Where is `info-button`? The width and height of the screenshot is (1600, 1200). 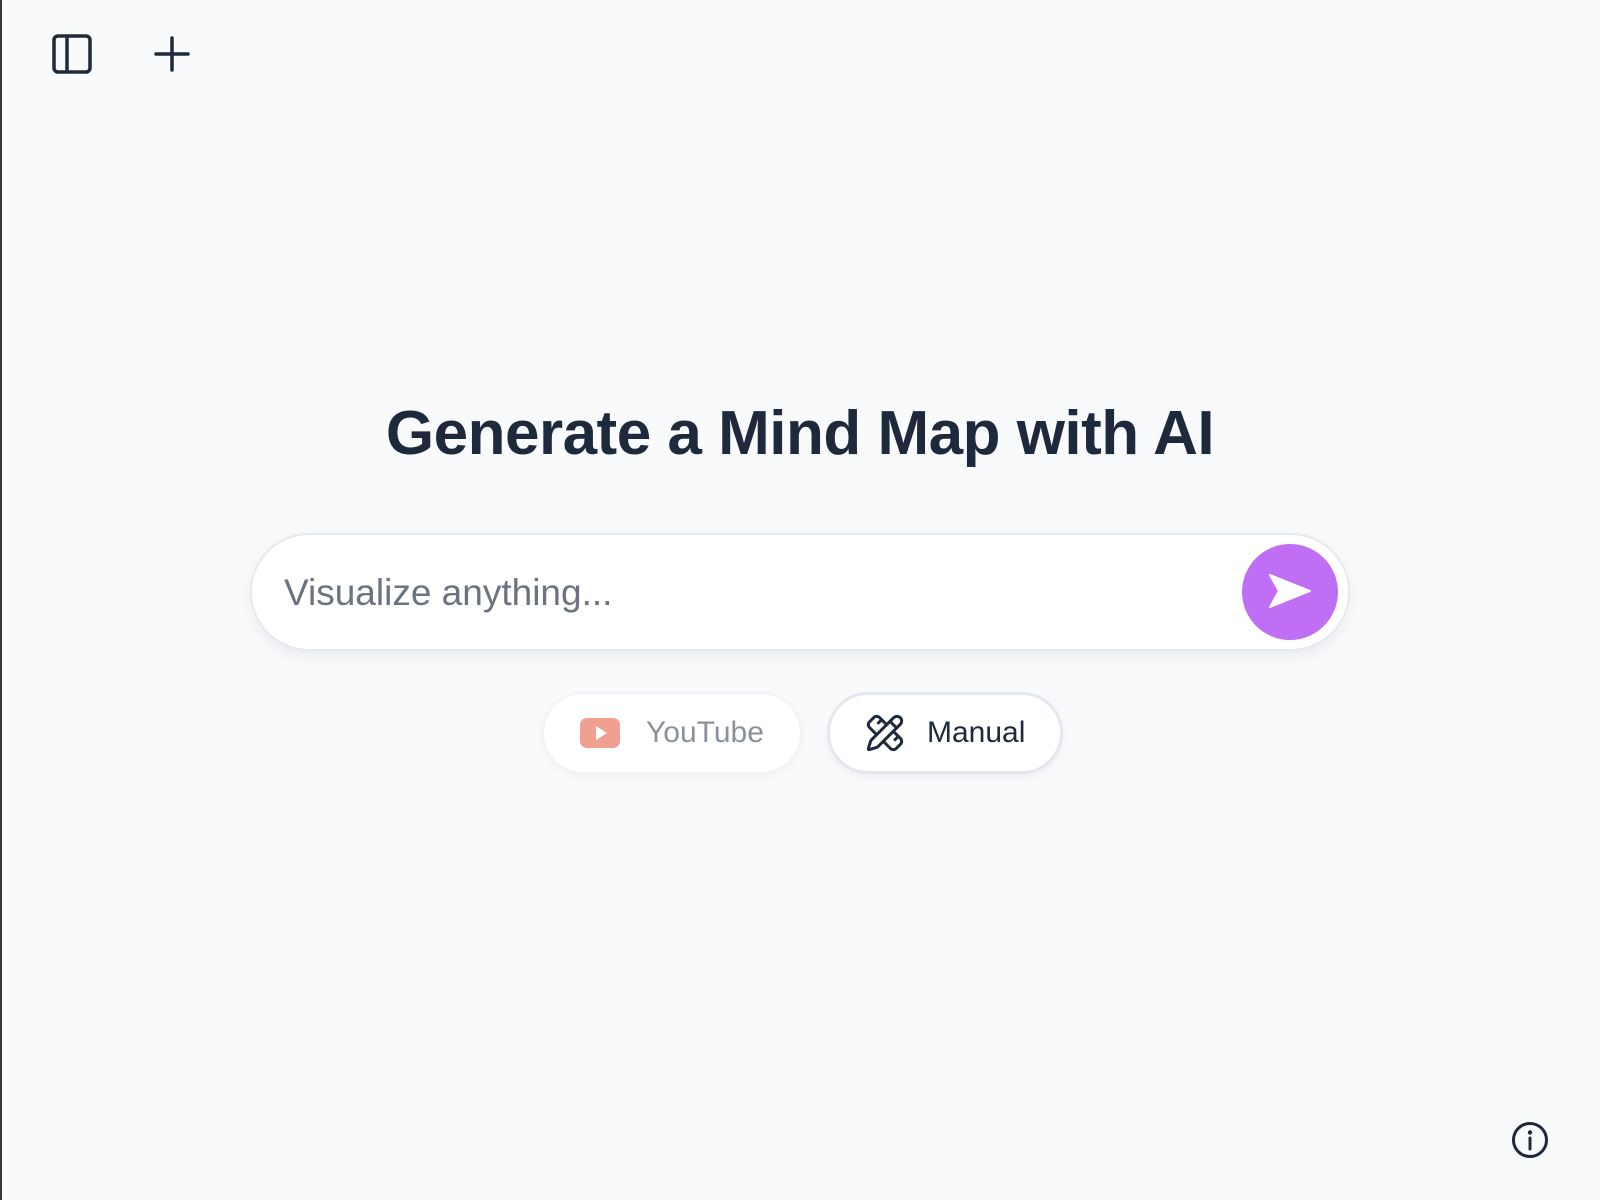 info-button is located at coordinates (1530, 1142).